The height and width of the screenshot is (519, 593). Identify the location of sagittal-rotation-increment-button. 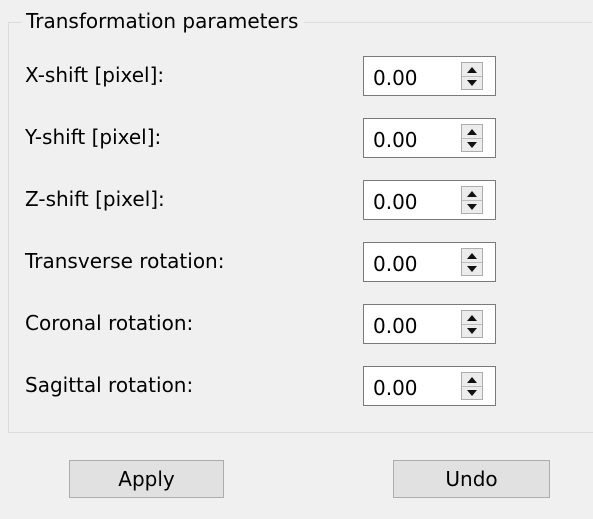
(472, 380).